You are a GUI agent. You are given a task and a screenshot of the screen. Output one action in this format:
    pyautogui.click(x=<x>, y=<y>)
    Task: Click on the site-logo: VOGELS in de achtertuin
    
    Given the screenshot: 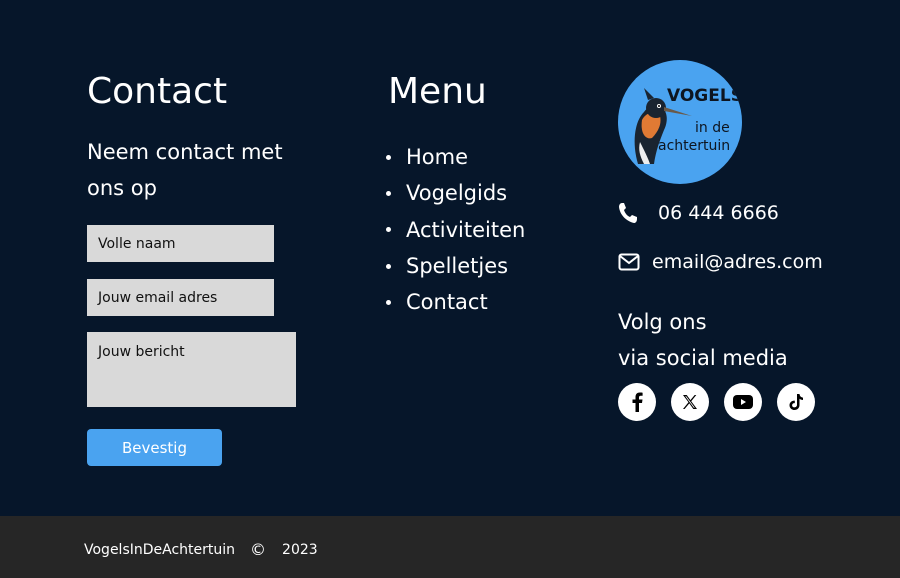 What is the action you would take?
    pyautogui.click(x=680, y=122)
    